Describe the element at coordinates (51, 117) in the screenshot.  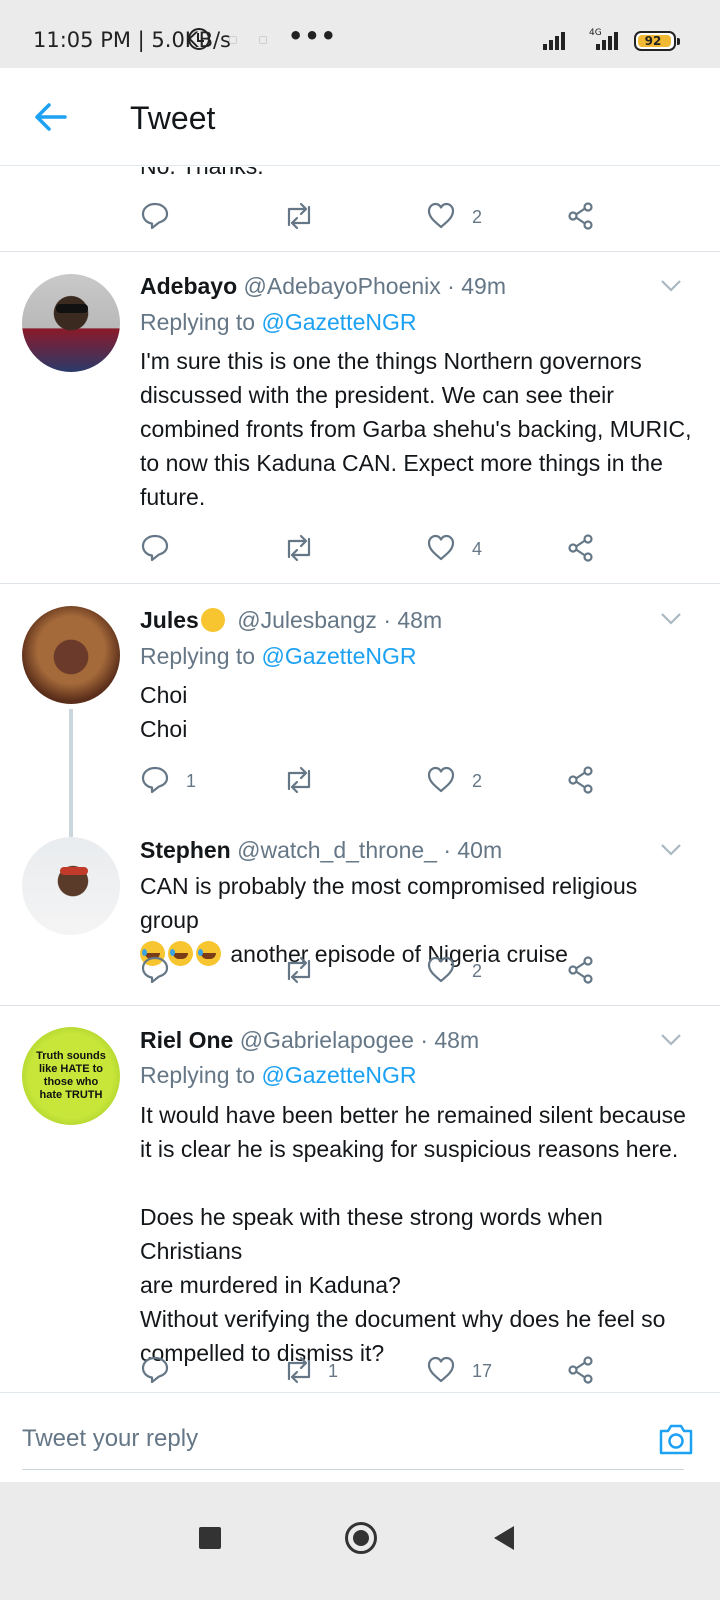
I see `back-arrow-icon` at that location.